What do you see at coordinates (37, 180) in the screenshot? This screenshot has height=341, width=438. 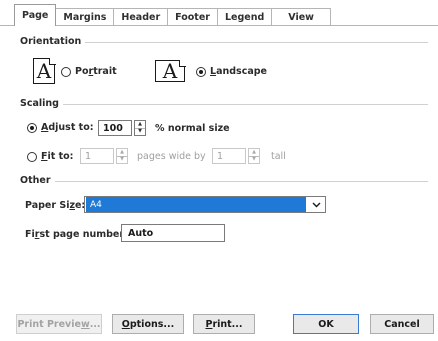 I see `other-group-label: Other` at bounding box center [37, 180].